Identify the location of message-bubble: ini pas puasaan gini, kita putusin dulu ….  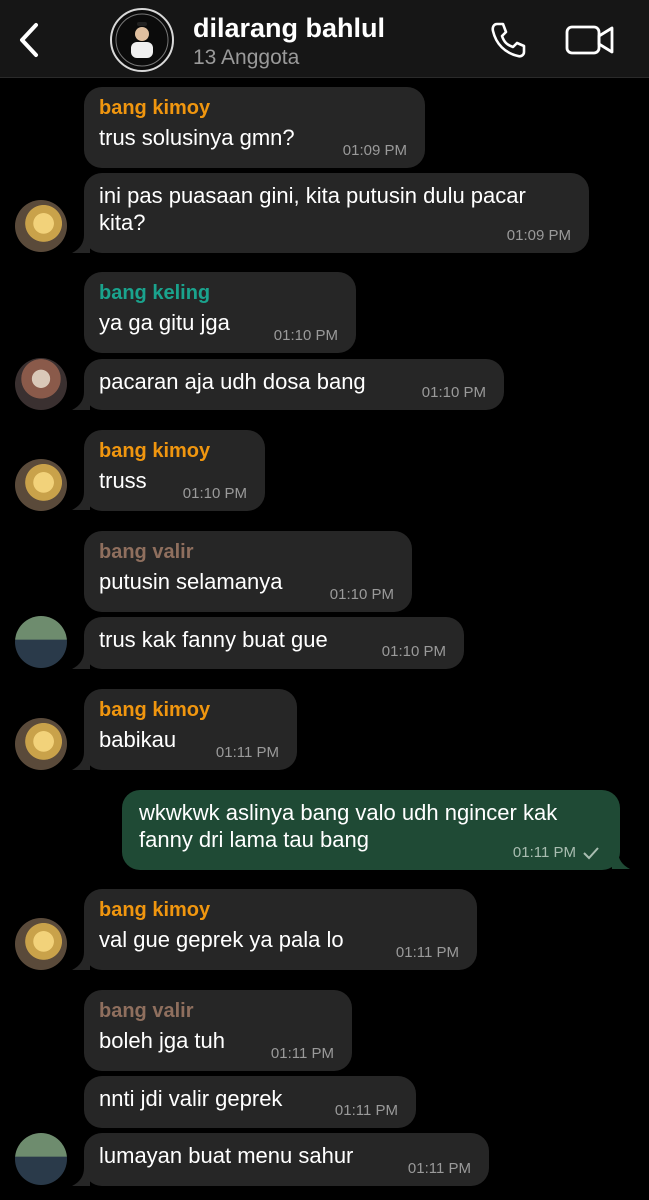
(336, 213).